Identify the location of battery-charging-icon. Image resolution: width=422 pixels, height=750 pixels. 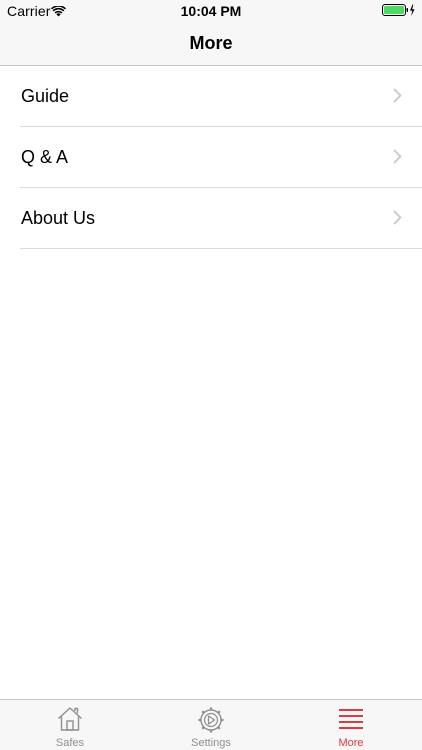
(399, 13).